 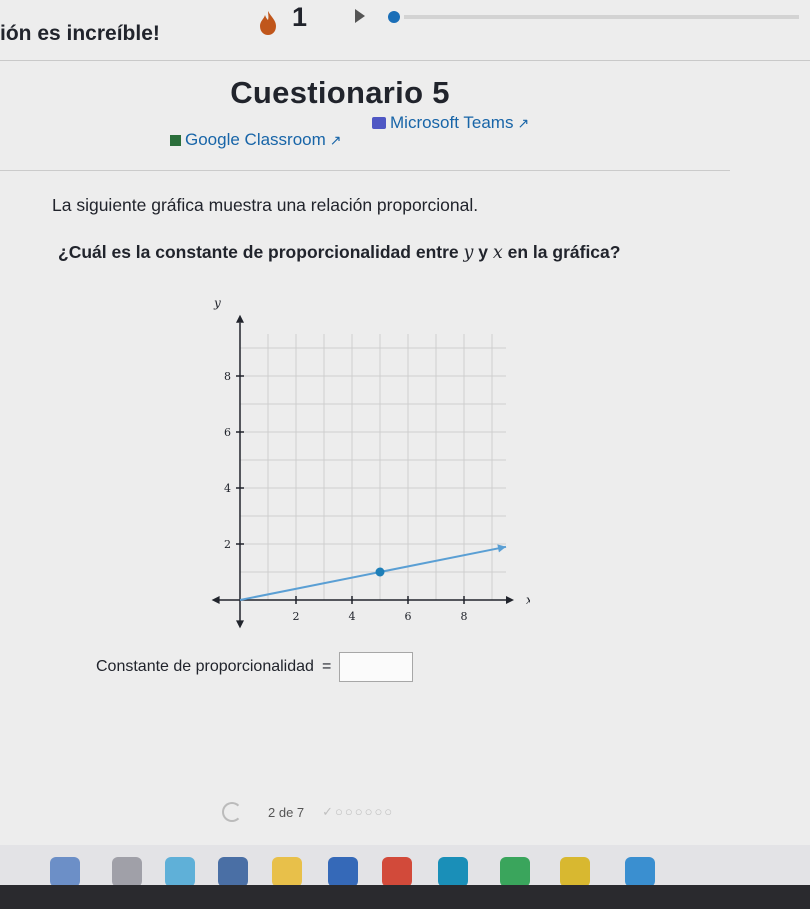 I want to click on file-explorer-icon, so click(x=287, y=872).